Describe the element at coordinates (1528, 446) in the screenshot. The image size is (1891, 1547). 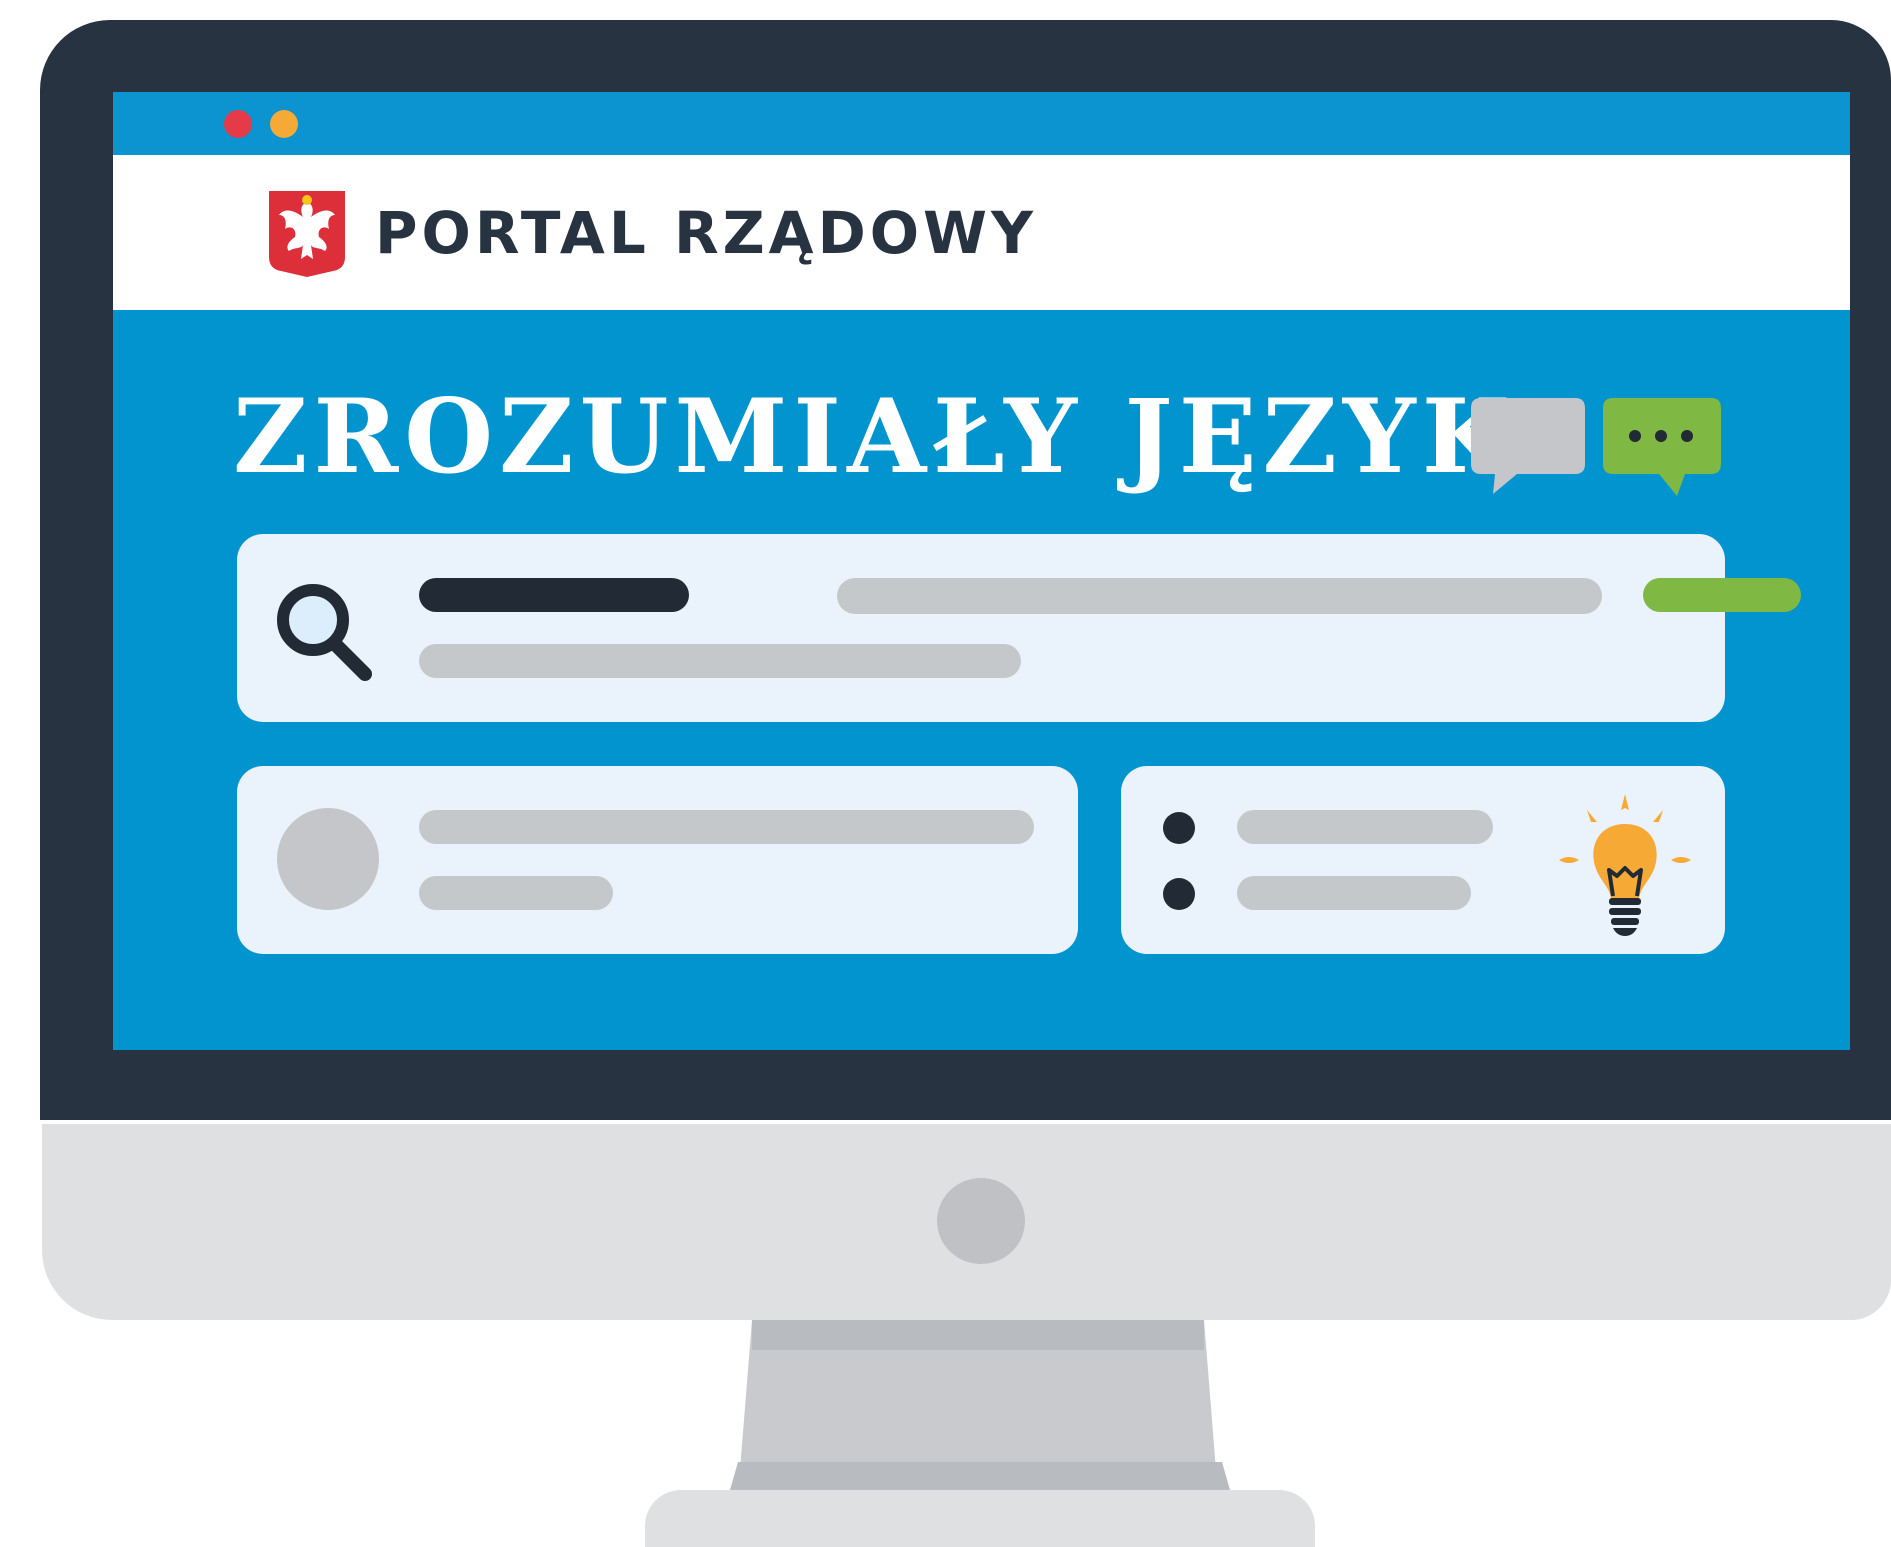
I see `speech-bubble-icon` at that location.